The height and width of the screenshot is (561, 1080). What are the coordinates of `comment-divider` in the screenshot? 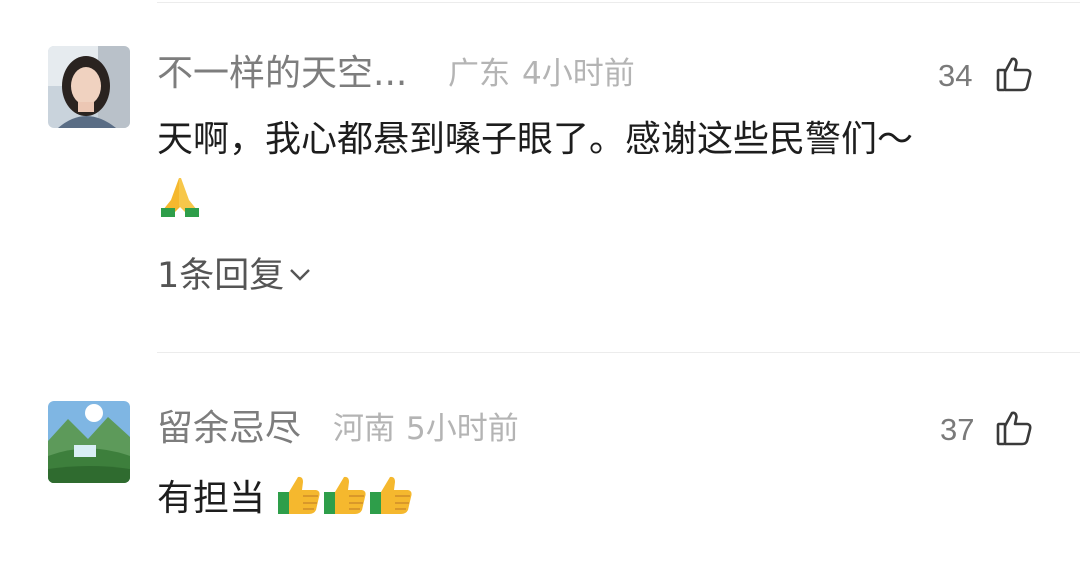 It's located at (618, 352).